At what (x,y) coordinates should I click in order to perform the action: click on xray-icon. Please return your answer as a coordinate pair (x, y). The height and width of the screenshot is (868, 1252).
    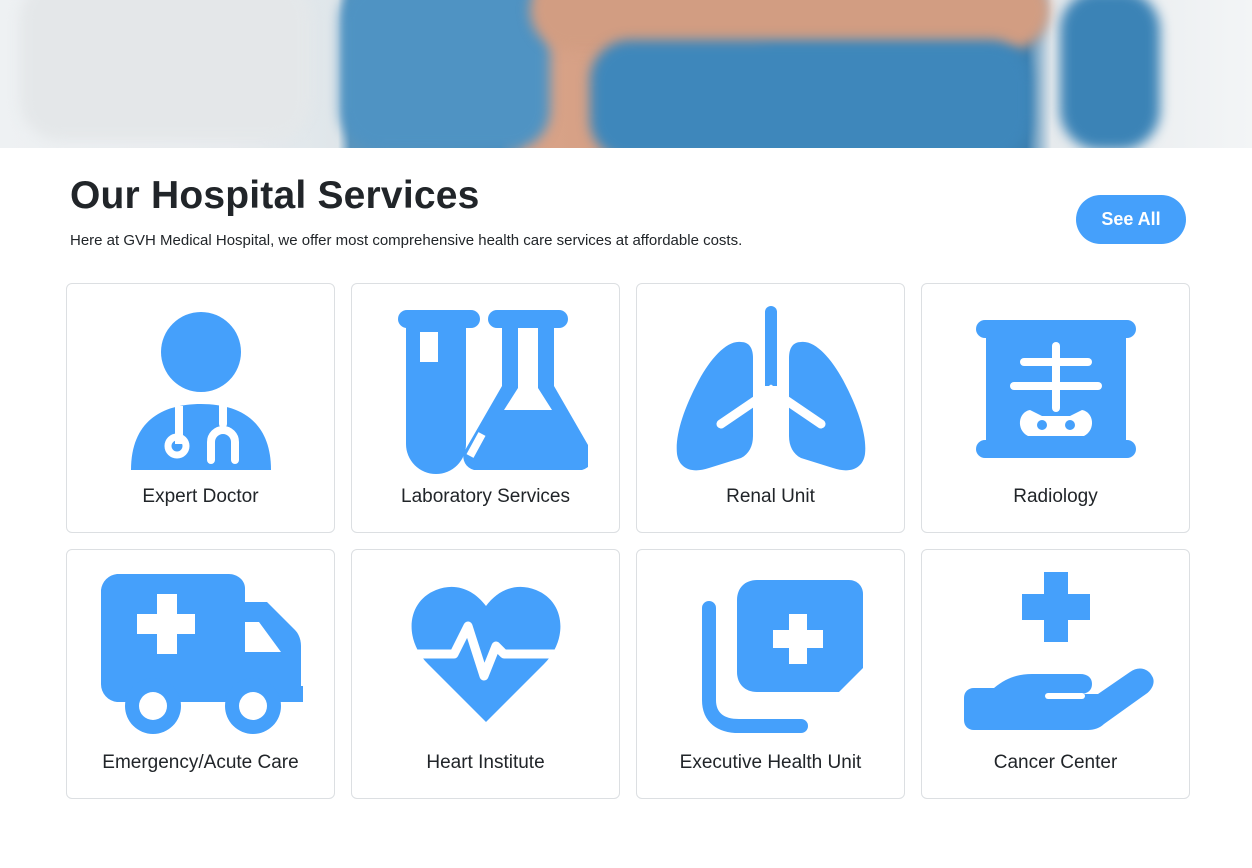
    Looking at the image, I should click on (1056, 390).